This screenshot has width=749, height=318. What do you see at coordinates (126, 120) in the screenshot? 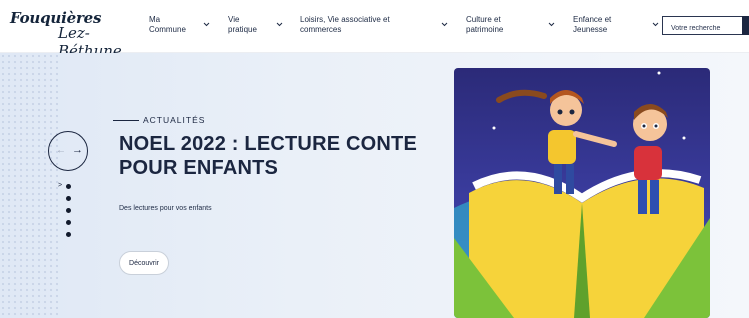
I see `eyebrow-line` at bounding box center [126, 120].